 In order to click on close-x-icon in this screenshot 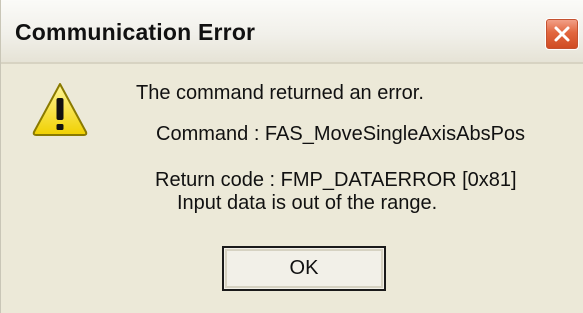, I will do `click(562, 34)`.